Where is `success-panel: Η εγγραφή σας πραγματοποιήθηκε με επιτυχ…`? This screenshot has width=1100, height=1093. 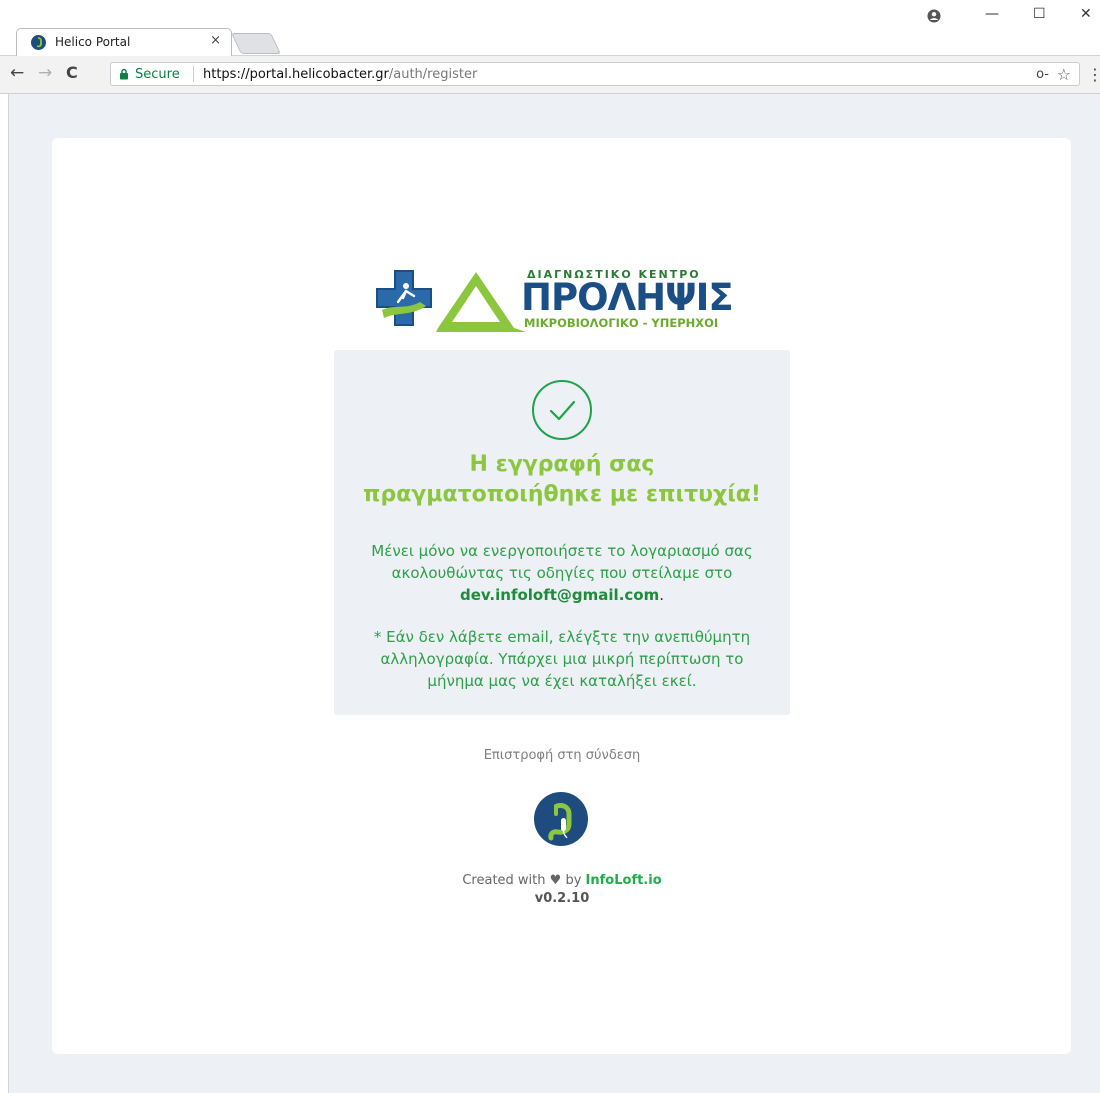 success-panel: Η εγγραφή σας πραγματοποιήθηκε με επιτυχ… is located at coordinates (562, 532).